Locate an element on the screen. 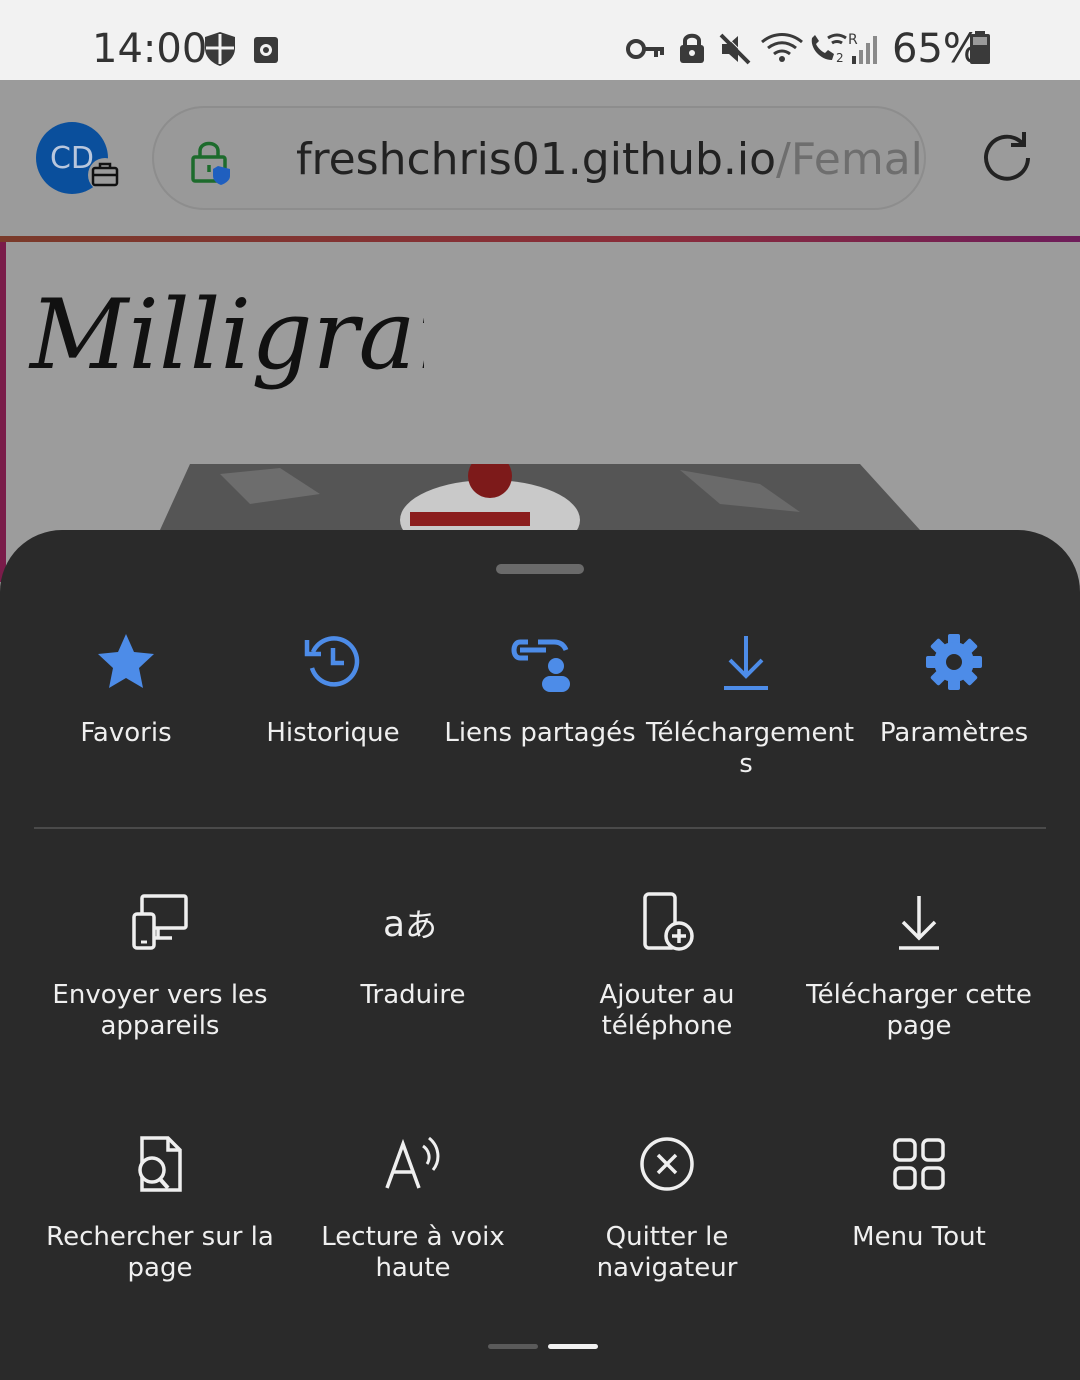  menu-item-rechercher-sur-la-page: Rechercher sur la page is located at coordinates (160, 1208).